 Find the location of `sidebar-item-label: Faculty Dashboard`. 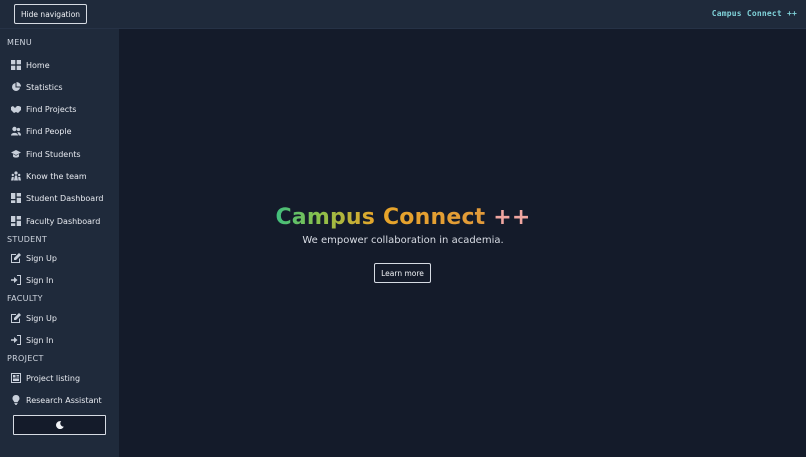

sidebar-item-label: Faculty Dashboard is located at coordinates (63, 221).